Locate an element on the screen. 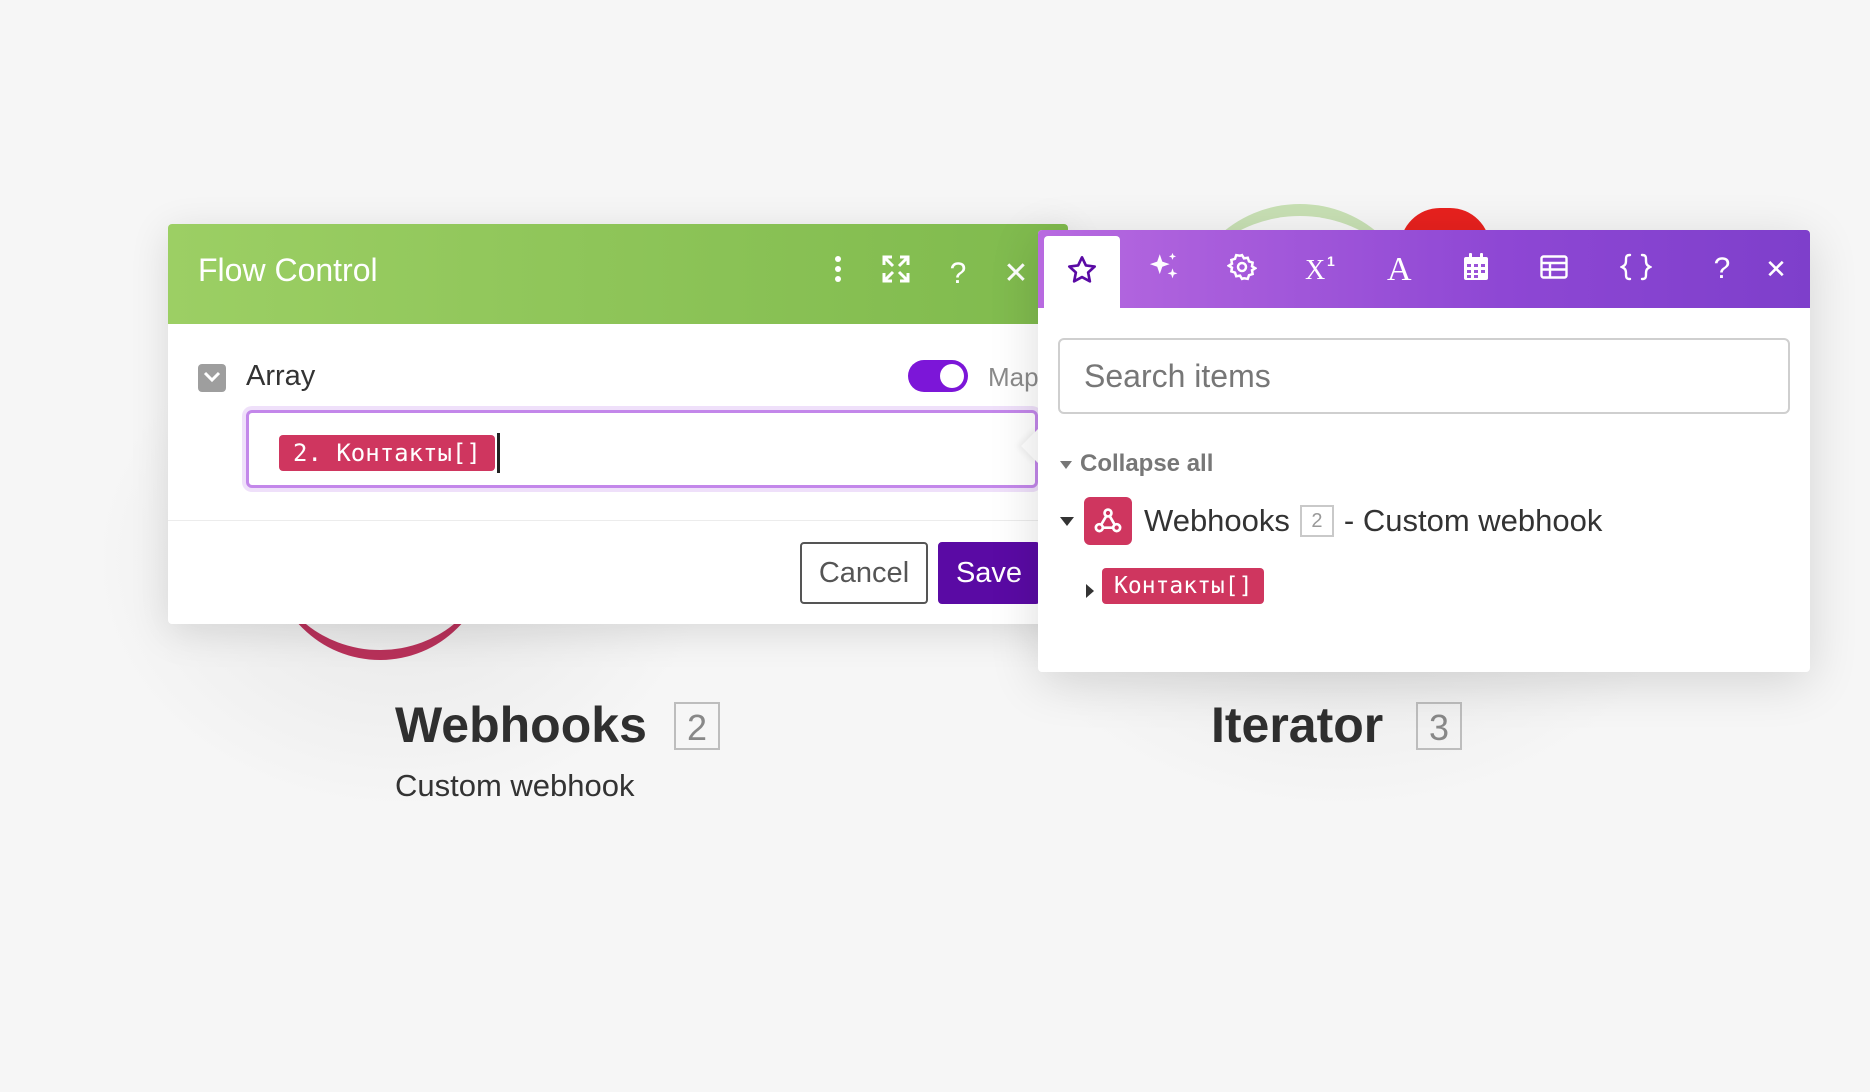  cancel-button: Cancel is located at coordinates (864, 573).